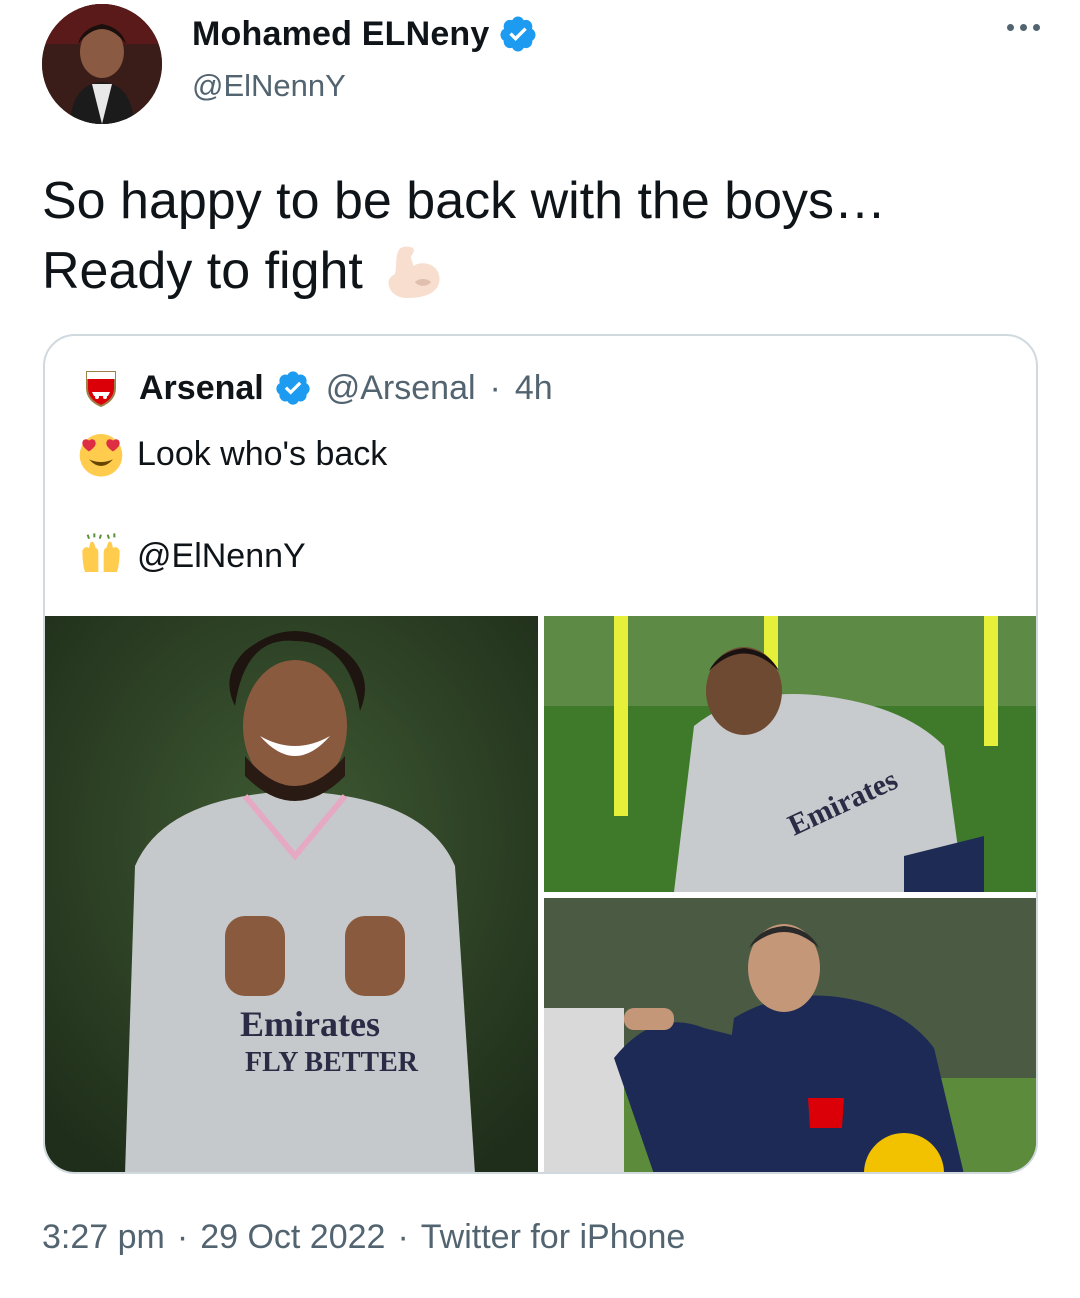  I want to click on quoted-display-name: Arsenal, so click(201, 388).